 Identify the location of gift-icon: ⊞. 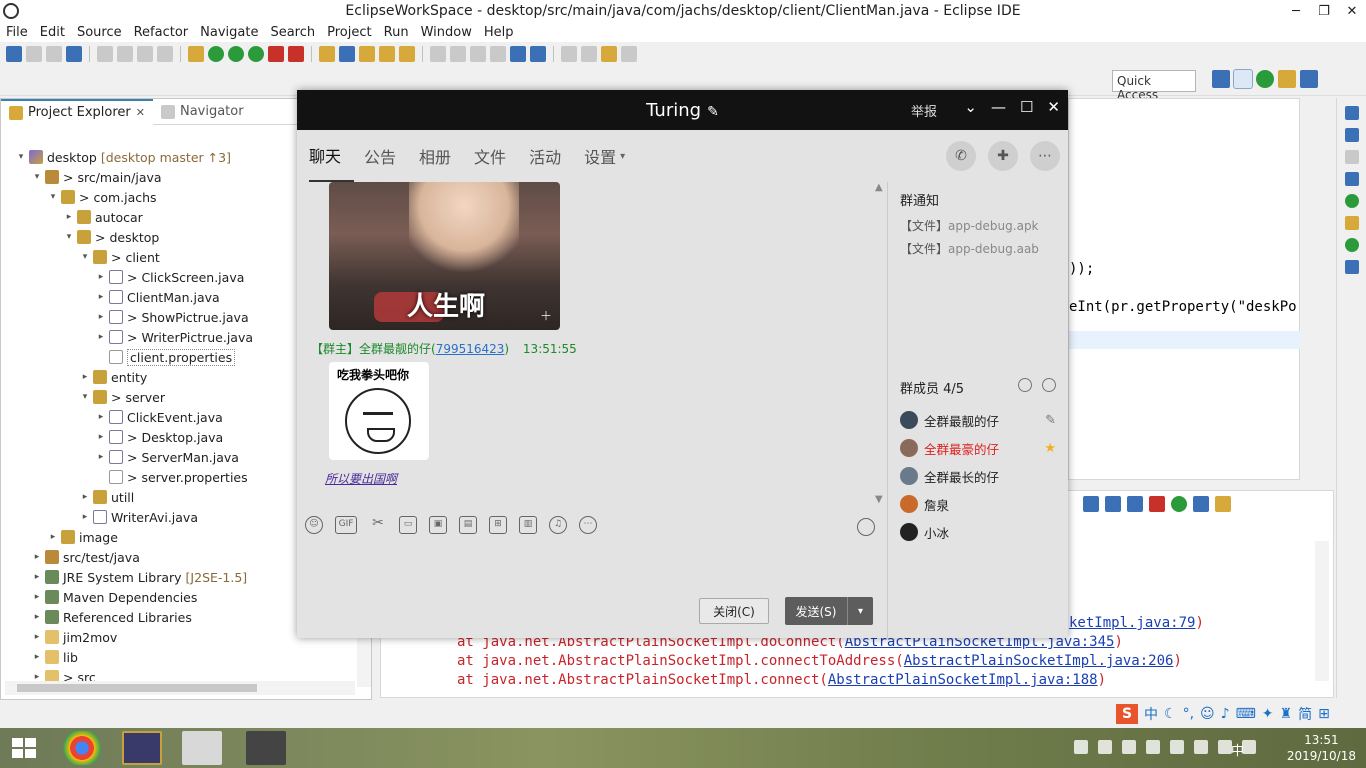
(498, 525).